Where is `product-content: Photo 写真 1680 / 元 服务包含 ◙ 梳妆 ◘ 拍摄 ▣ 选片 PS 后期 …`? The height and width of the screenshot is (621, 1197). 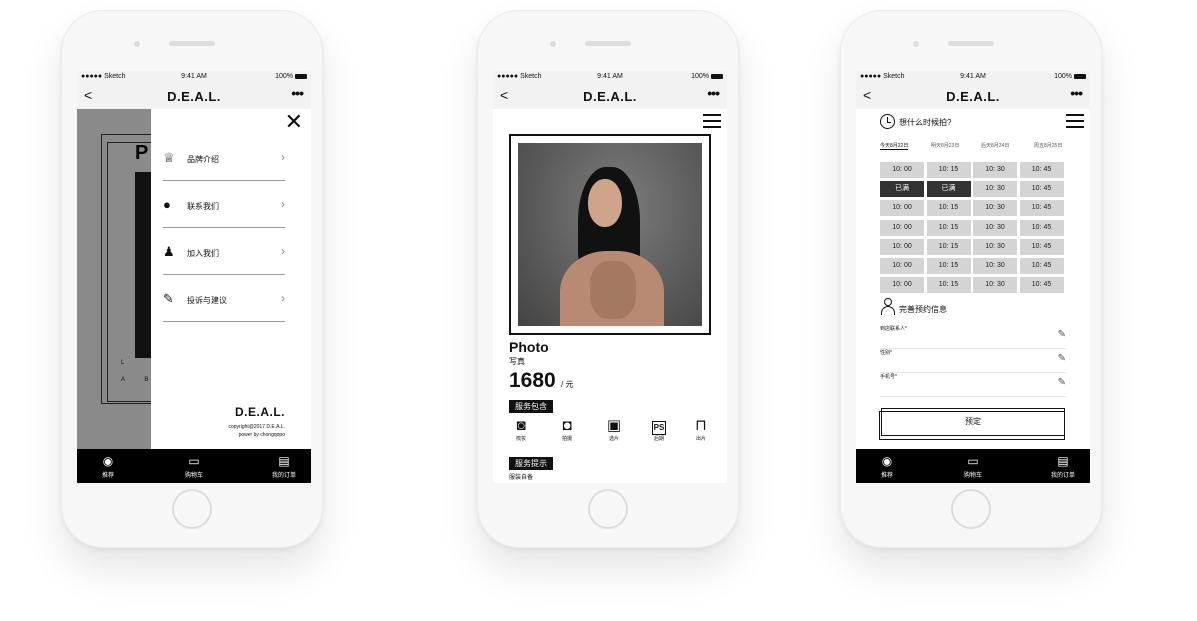
product-content: Photo 写真 1680 / 元 服务包含 ◙ 梳妆 ◘ 拍摄 ▣ 选片 PS 后期 … is located at coordinates (610, 296).